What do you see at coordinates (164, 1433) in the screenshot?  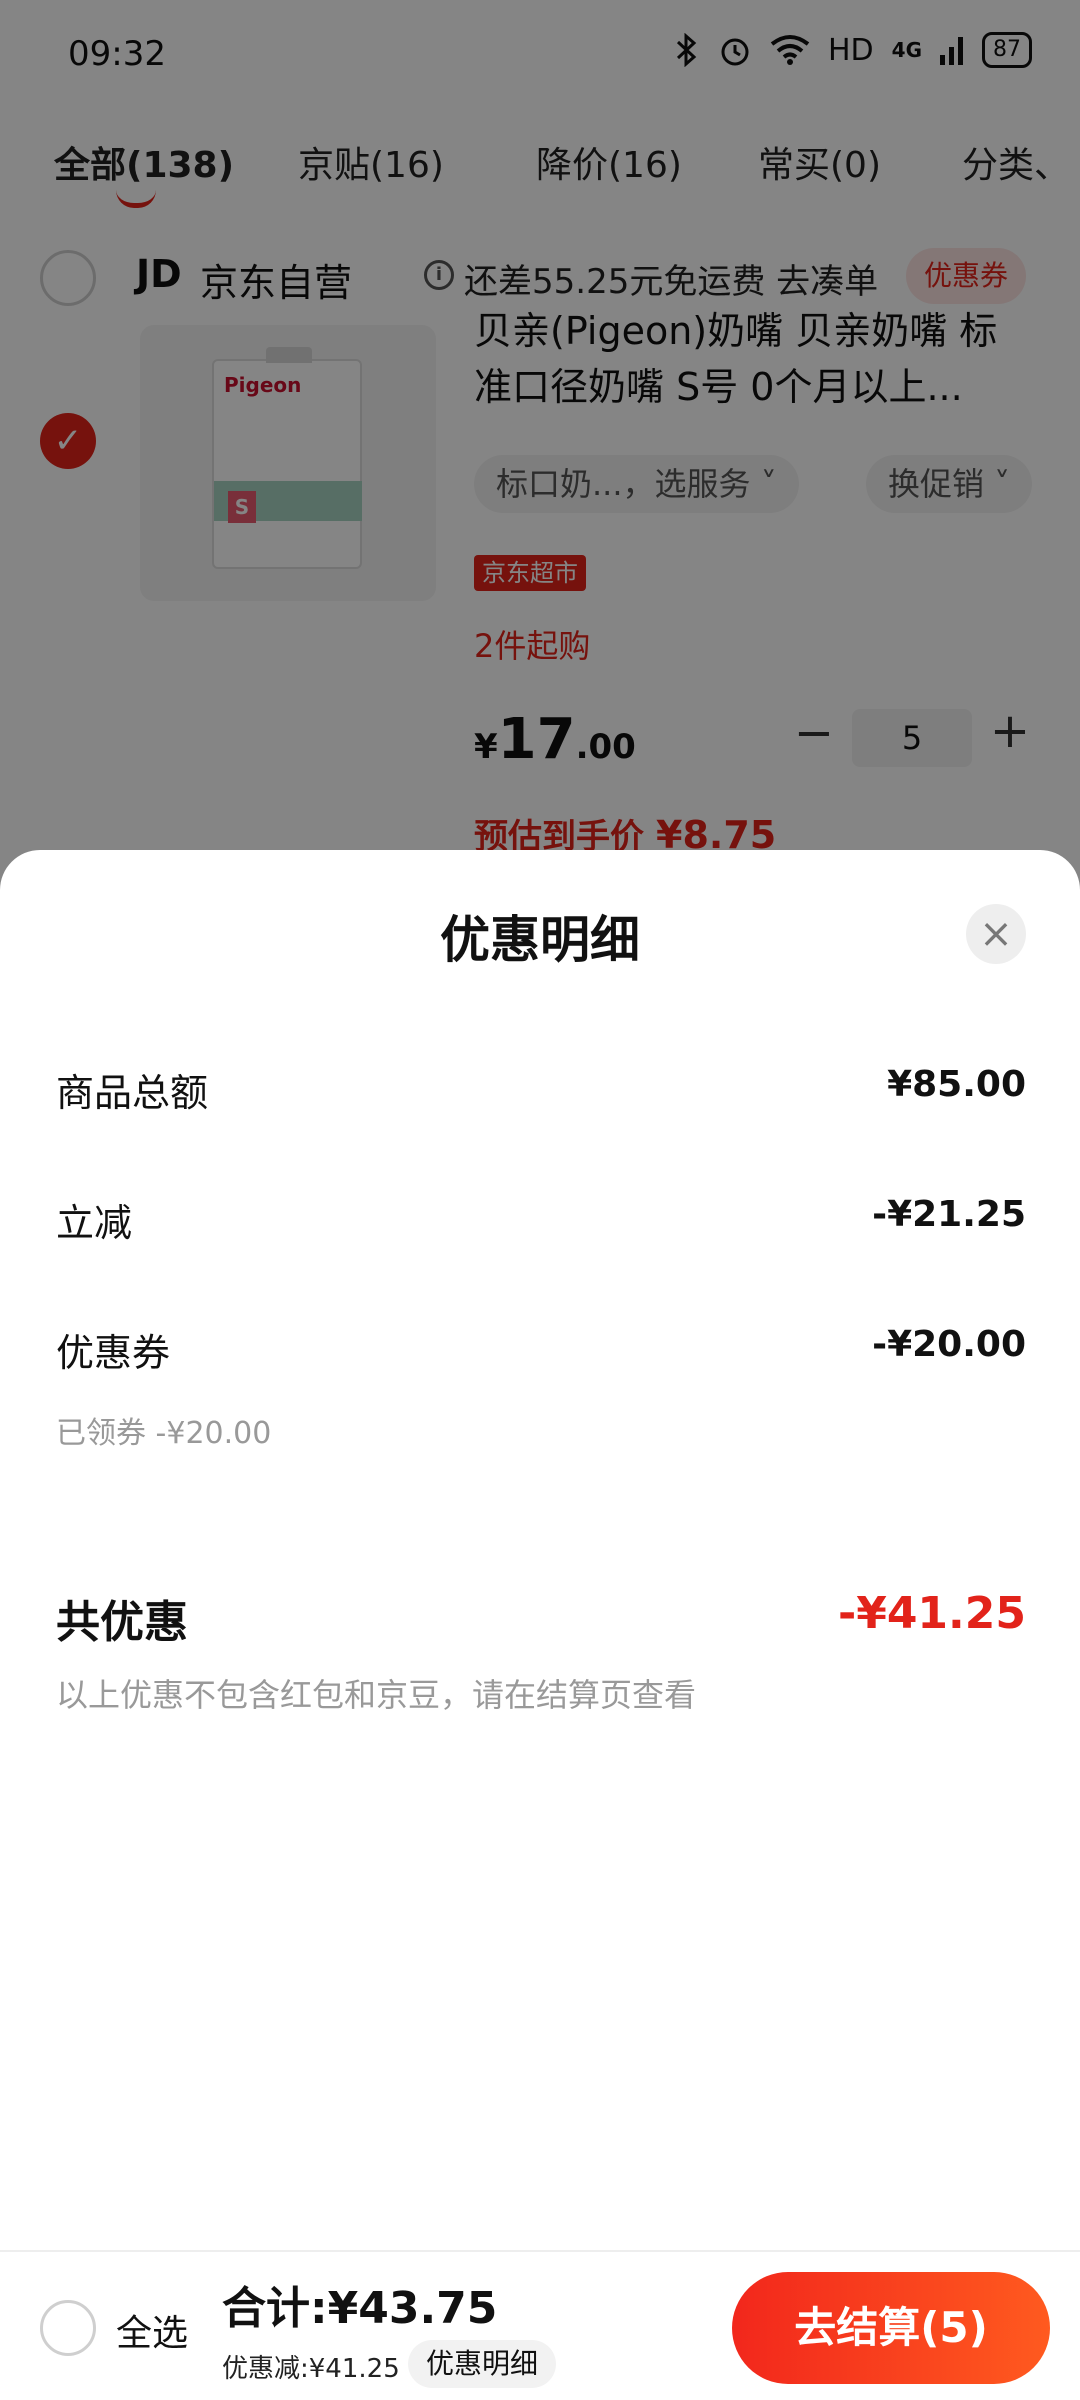 I see `row-sub-coupon: 已领券 -¥20.00` at bounding box center [164, 1433].